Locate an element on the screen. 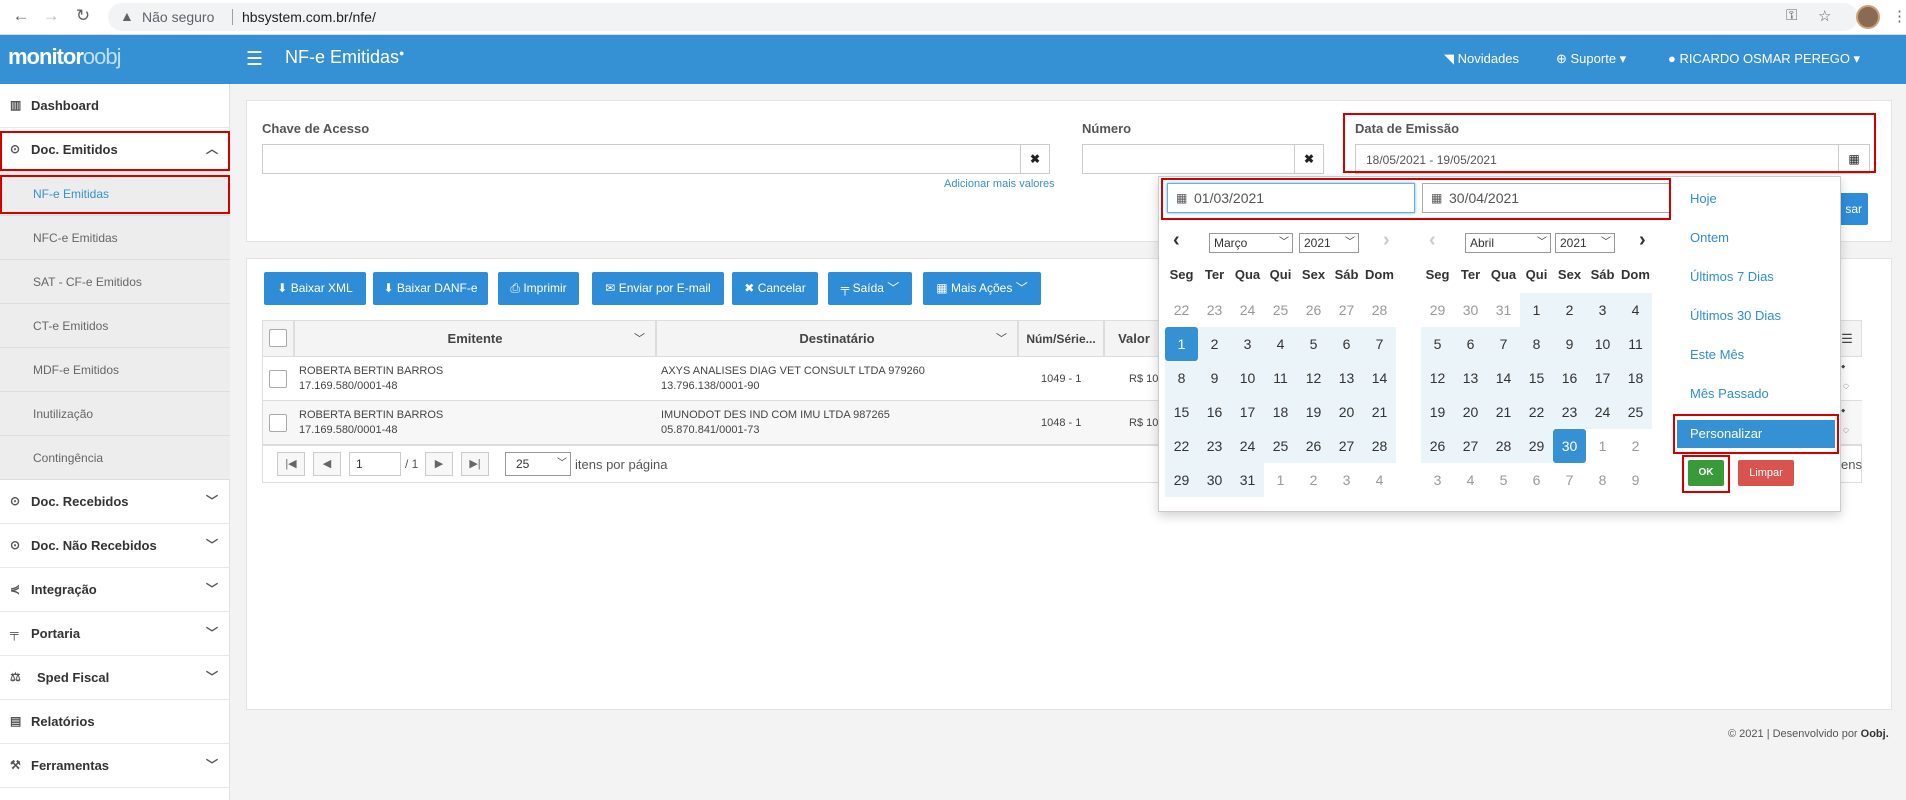 The width and height of the screenshot is (1906, 800). sidebar-item-sped-fiscal: ⚖ Sped Fiscal ﹀ is located at coordinates (115, 678).